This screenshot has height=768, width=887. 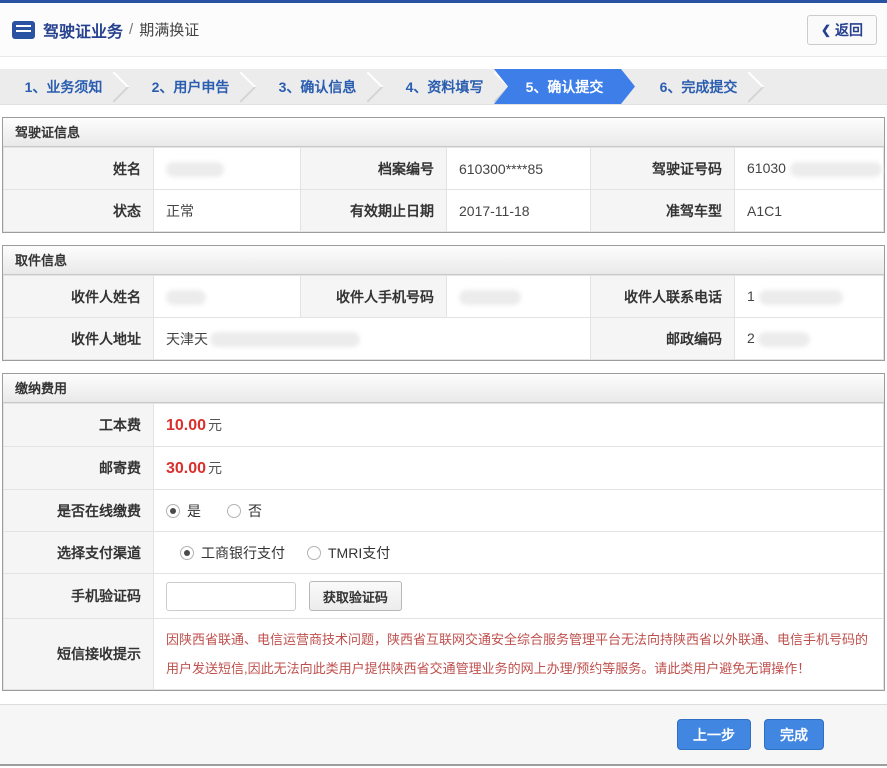 I want to click on table-row: 状态 正常 有效期止日期 2017-11-18 准驾车型 A1C1, so click(x=443, y=210).